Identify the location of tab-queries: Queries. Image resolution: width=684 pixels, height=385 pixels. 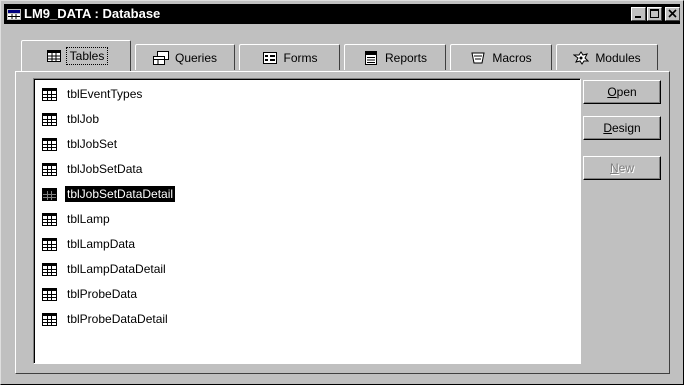
(185, 57).